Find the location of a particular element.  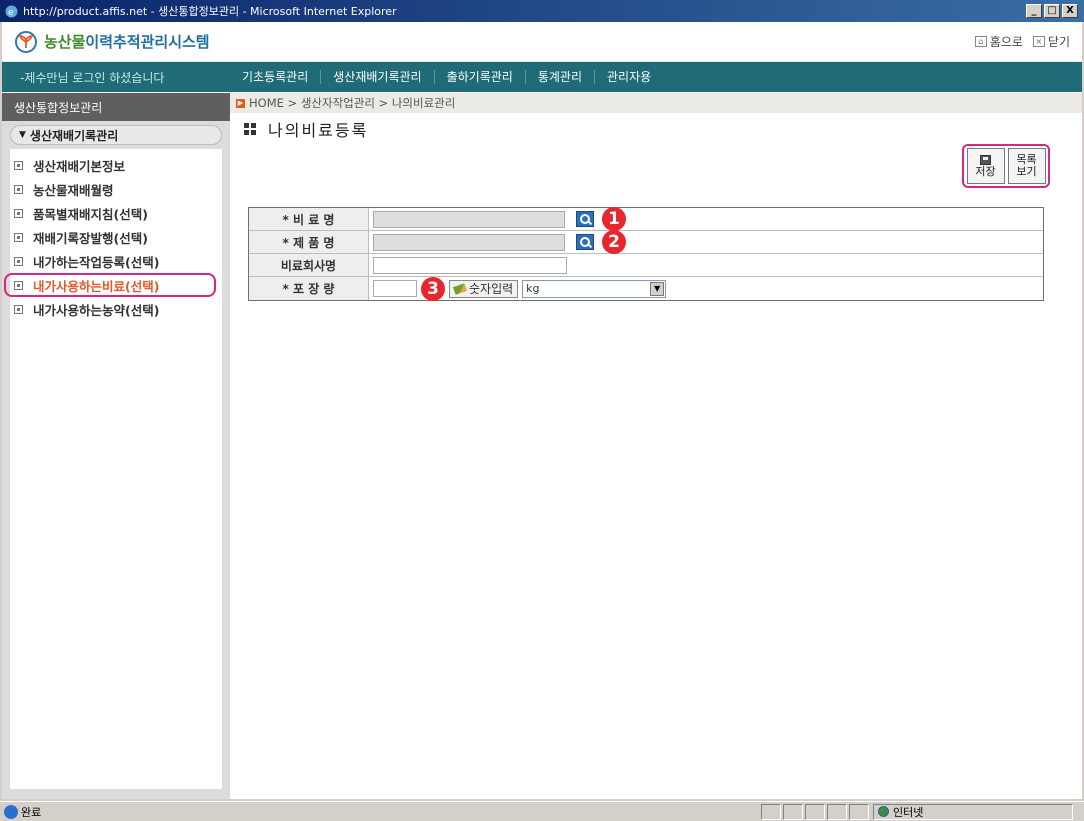

home-icon: ⌂ is located at coordinates (980, 41).